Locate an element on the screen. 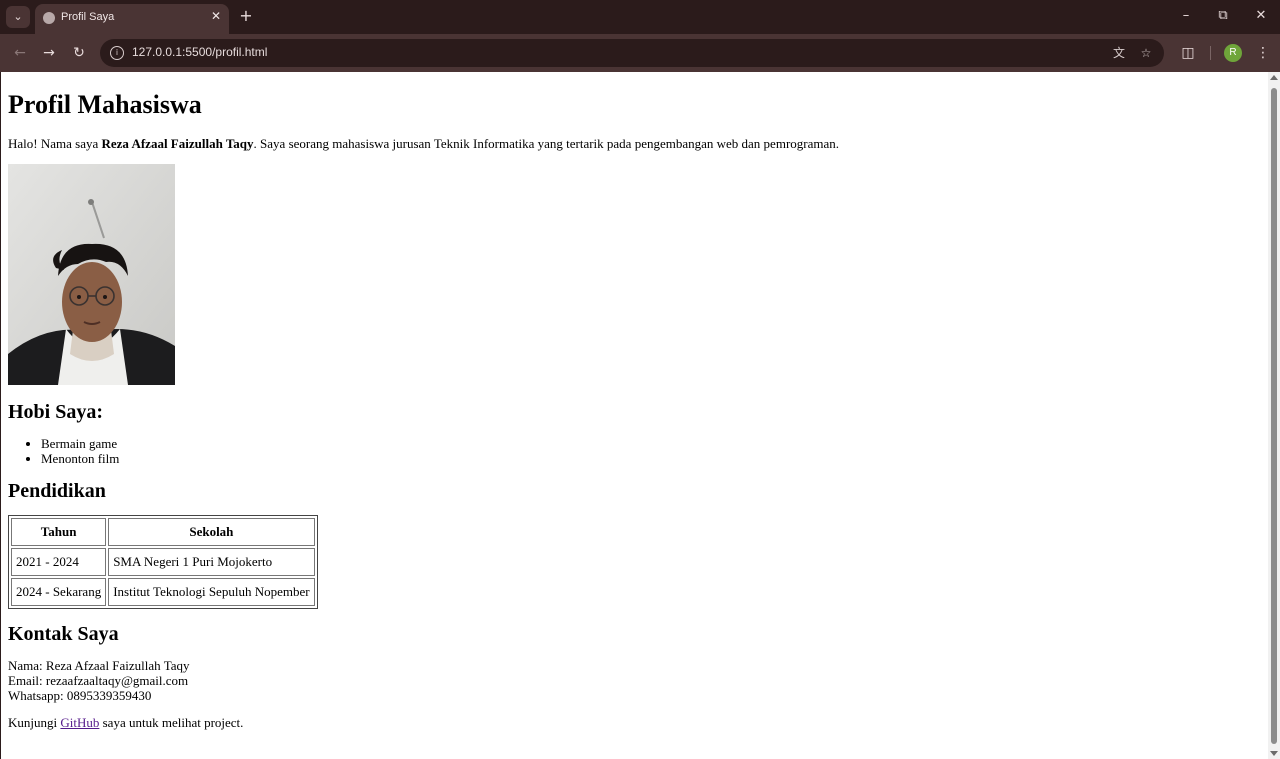 The image size is (1280, 759). contact-email: Email: rezaafzaaltaqy@gmail.com is located at coordinates (98, 680).